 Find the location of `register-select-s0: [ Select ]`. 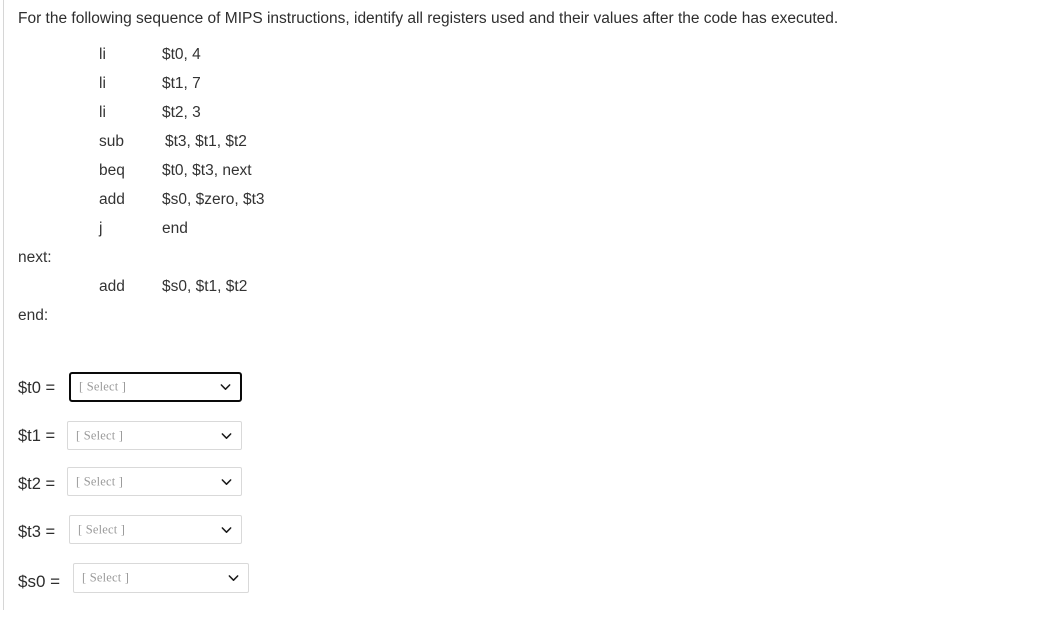

register-select-s0: [ Select ] is located at coordinates (161, 578).